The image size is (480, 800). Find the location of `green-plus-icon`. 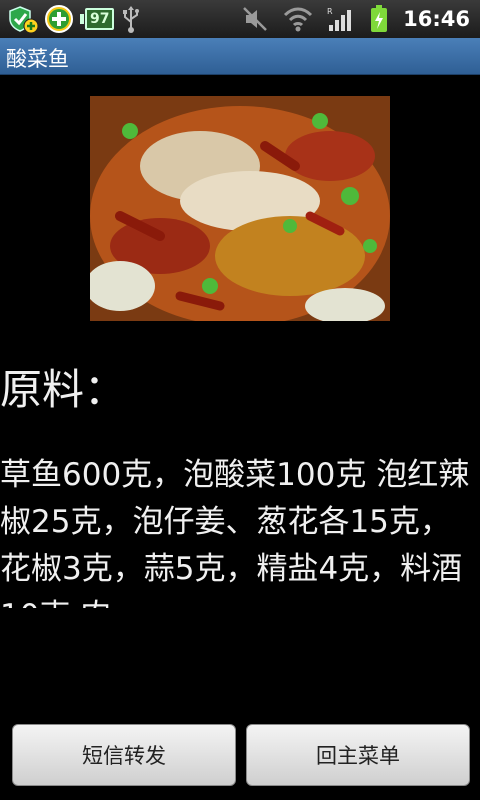

green-plus-icon is located at coordinates (59, 19).